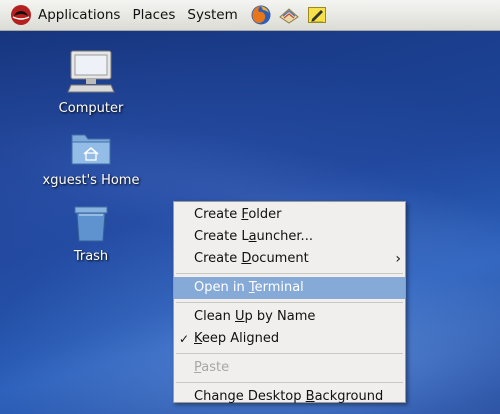 The width and height of the screenshot is (500, 414). Describe the element at coordinates (184, 339) in the screenshot. I see `checkmark-icon: ✓` at that location.